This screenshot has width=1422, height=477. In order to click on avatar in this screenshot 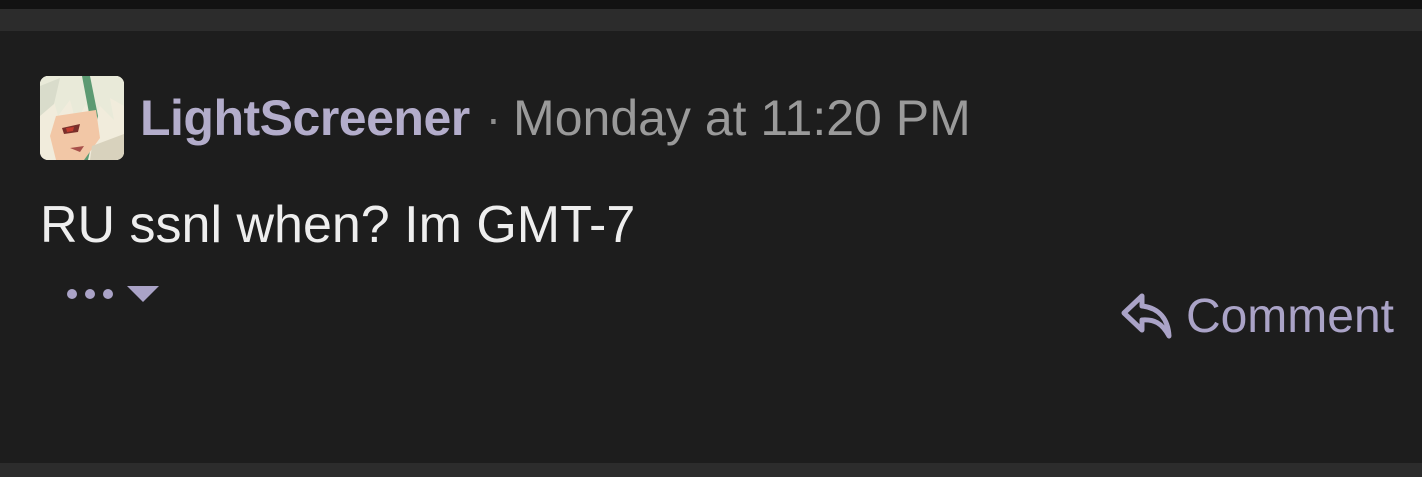, I will do `click(82, 118)`.